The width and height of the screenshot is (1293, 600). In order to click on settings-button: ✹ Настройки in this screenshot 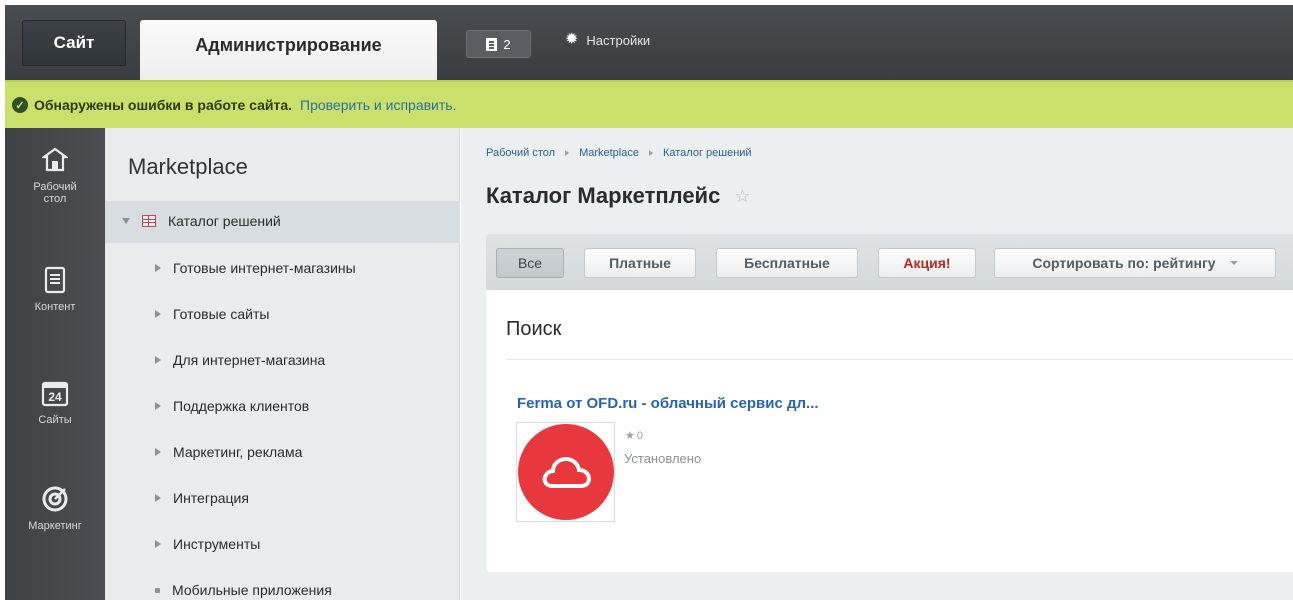, I will do `click(607, 40)`.